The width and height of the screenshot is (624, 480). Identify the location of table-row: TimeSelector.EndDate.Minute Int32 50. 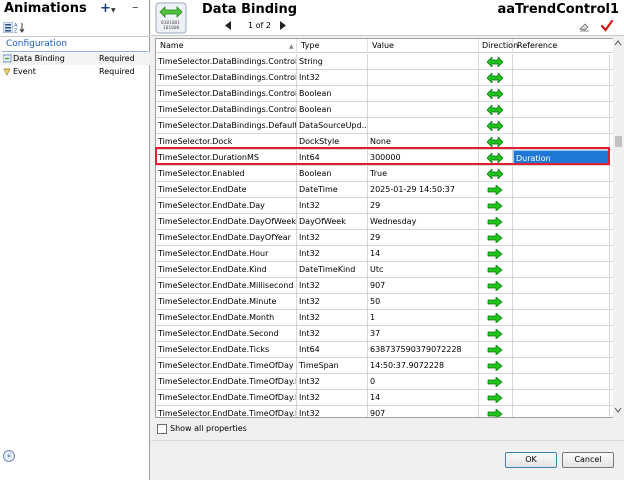
(384, 302).